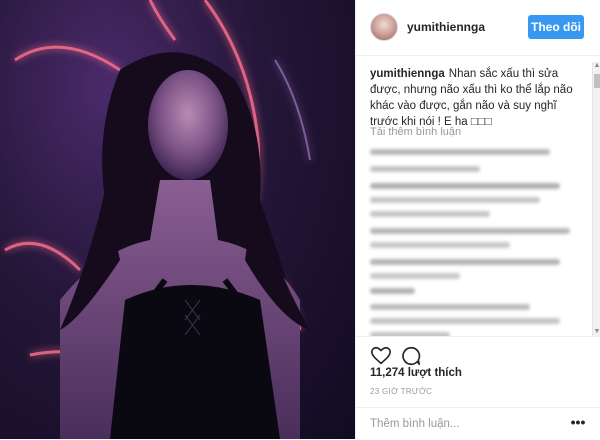  Describe the element at coordinates (416, 373) in the screenshot. I see `likes-count: 11,274 lượt thích` at that location.